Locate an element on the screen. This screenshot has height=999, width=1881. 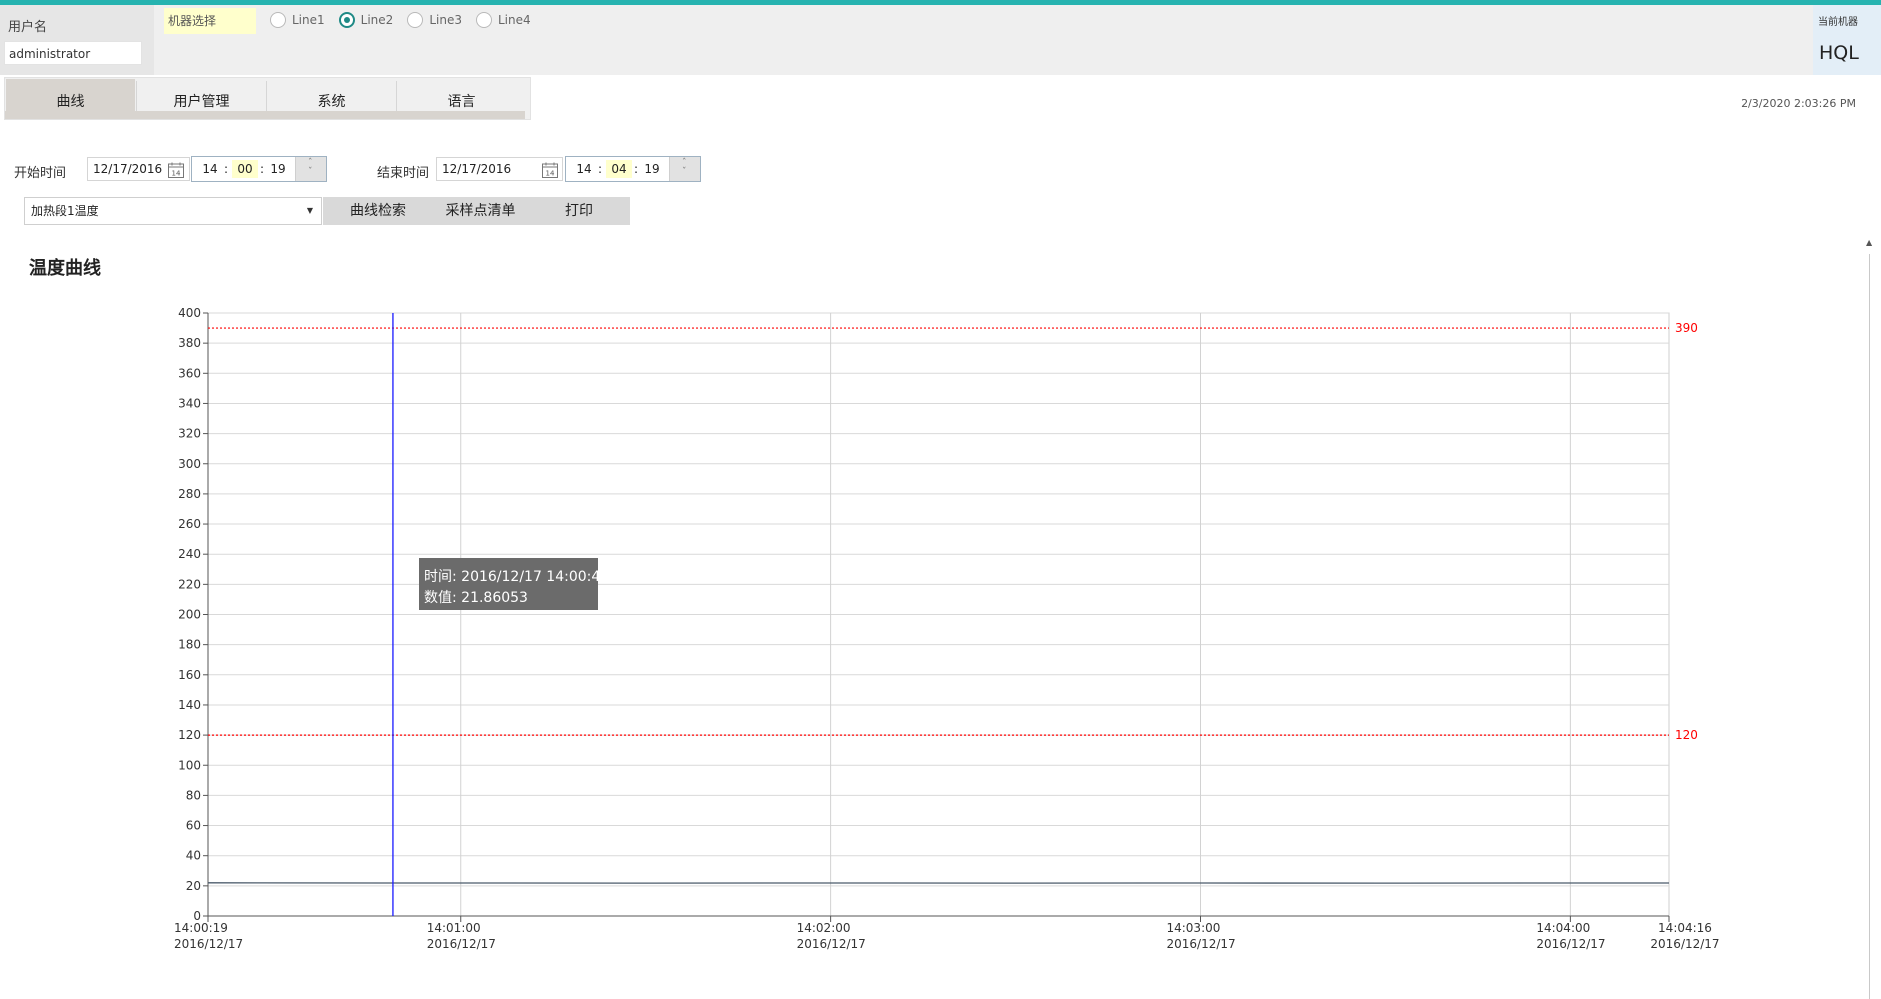
y-tick-label: 120 is located at coordinates (189, 735).